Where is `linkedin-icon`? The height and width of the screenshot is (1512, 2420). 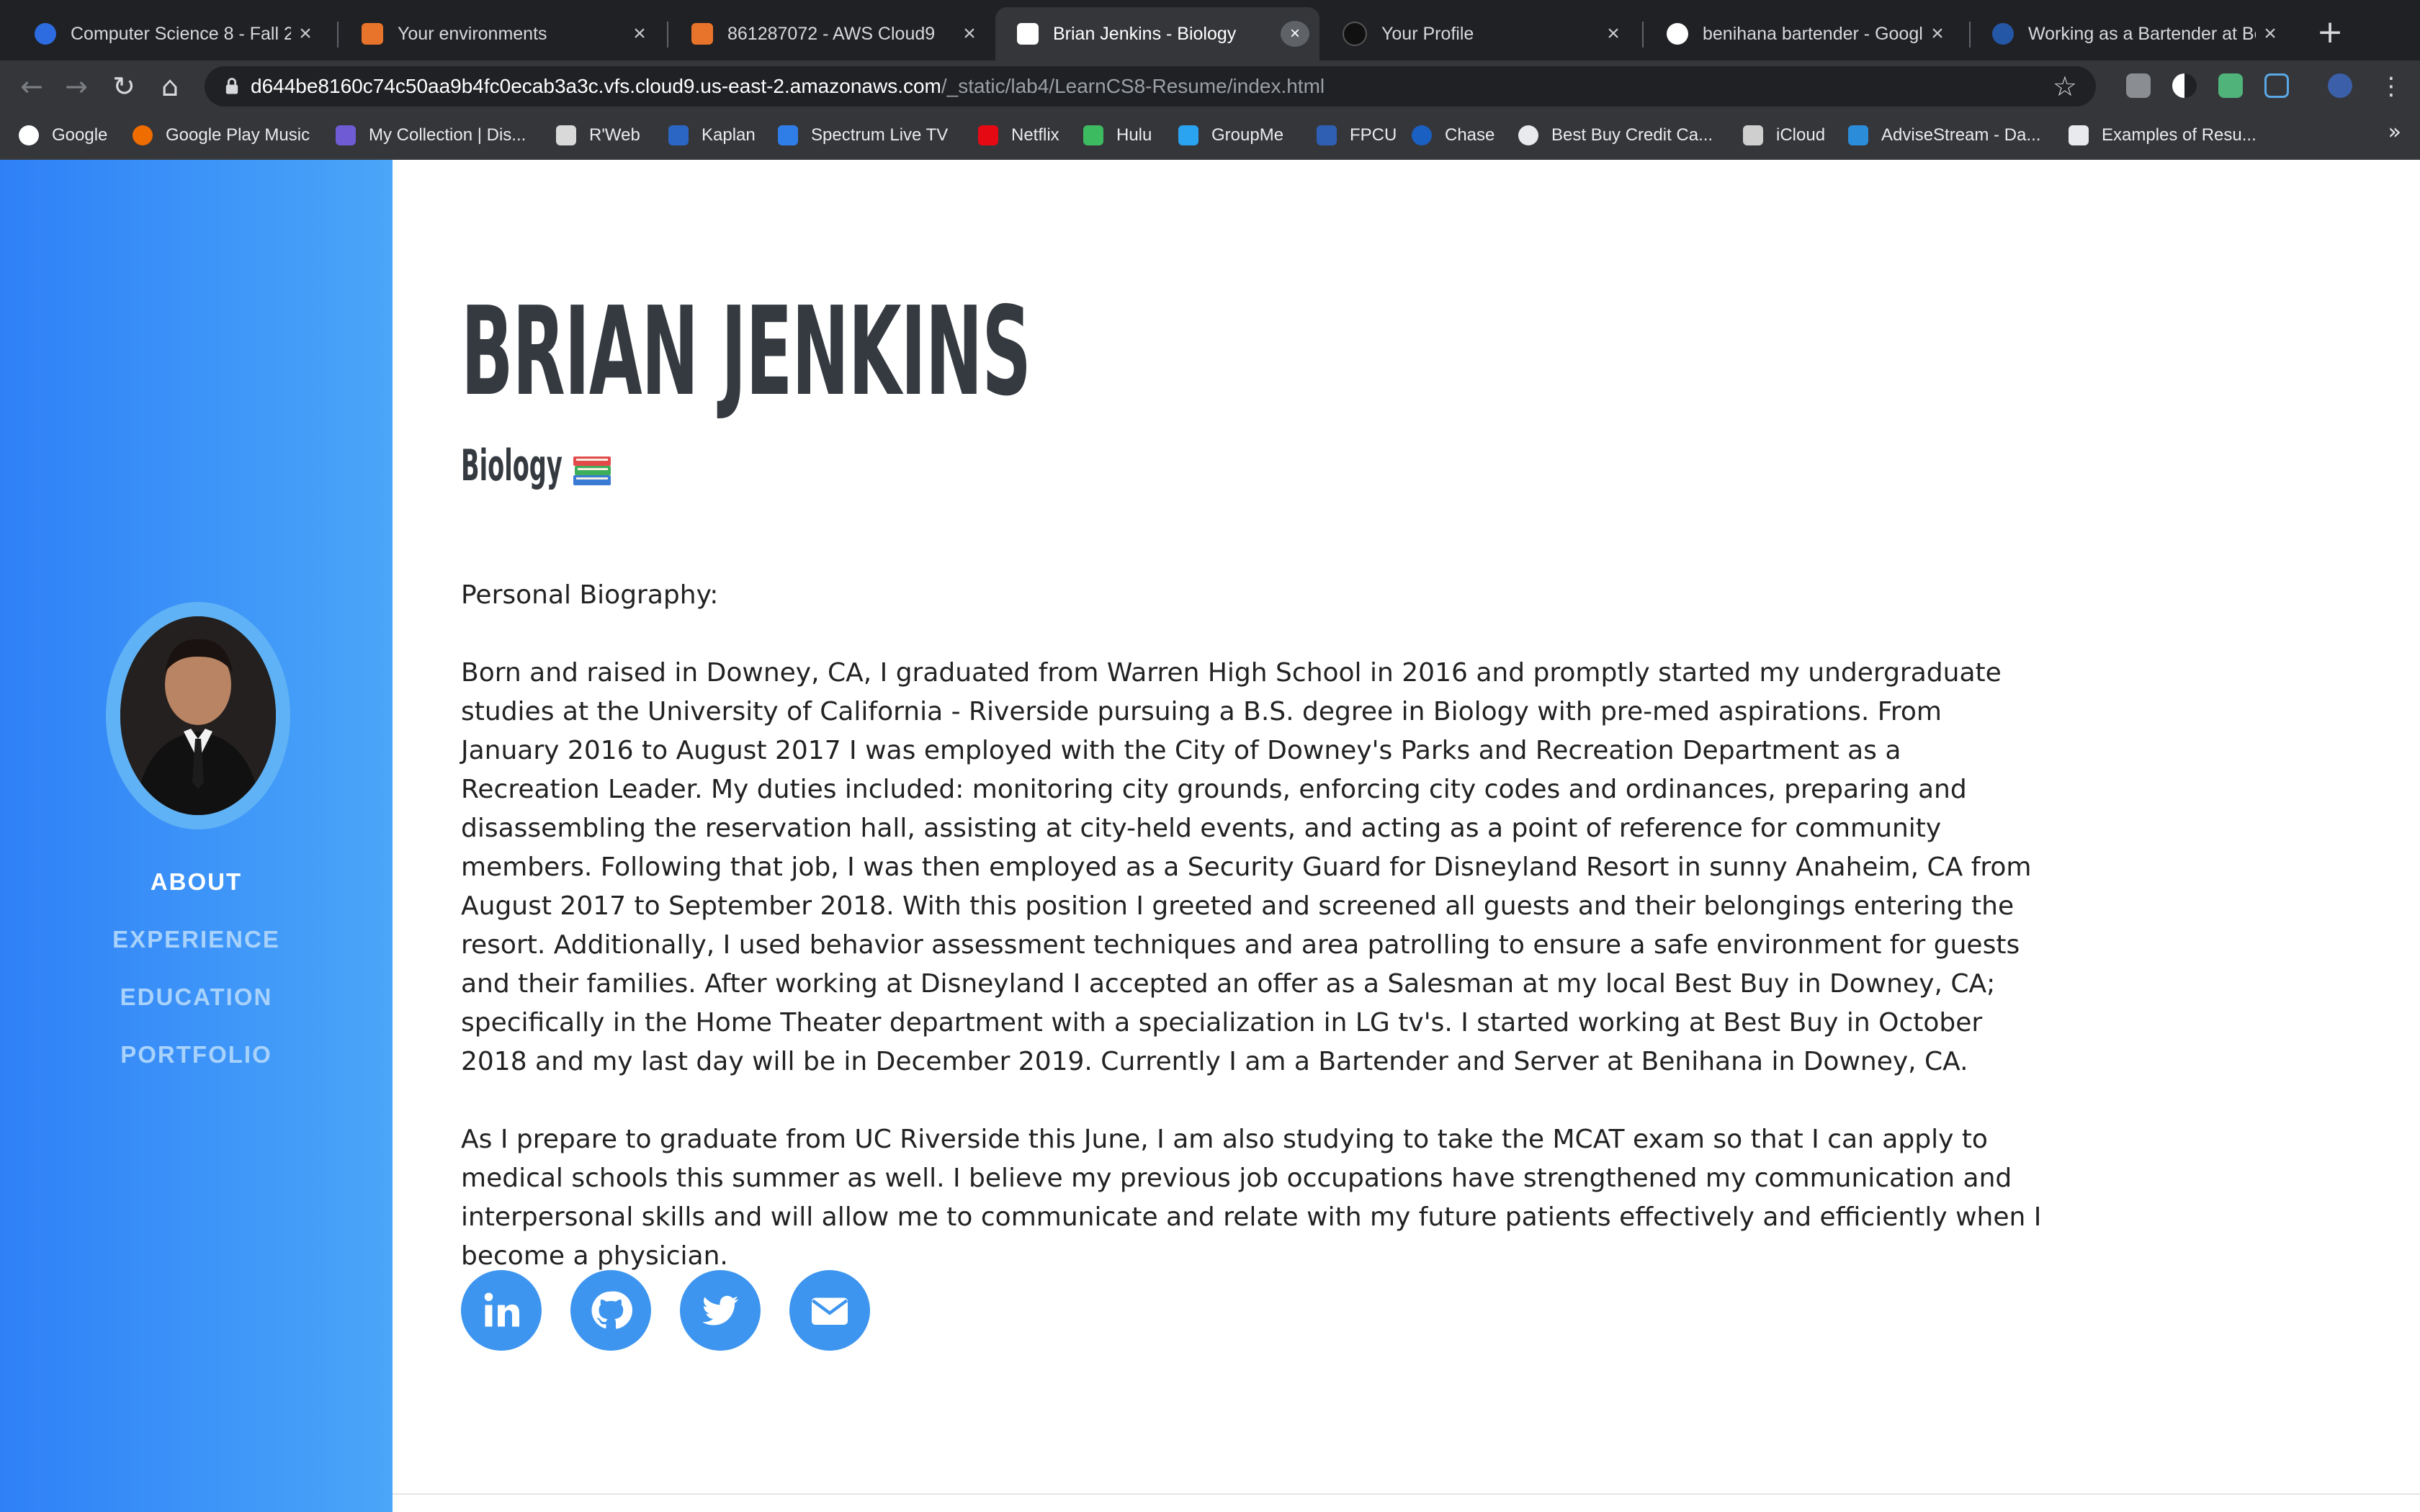
linkedin-icon is located at coordinates (501, 1309).